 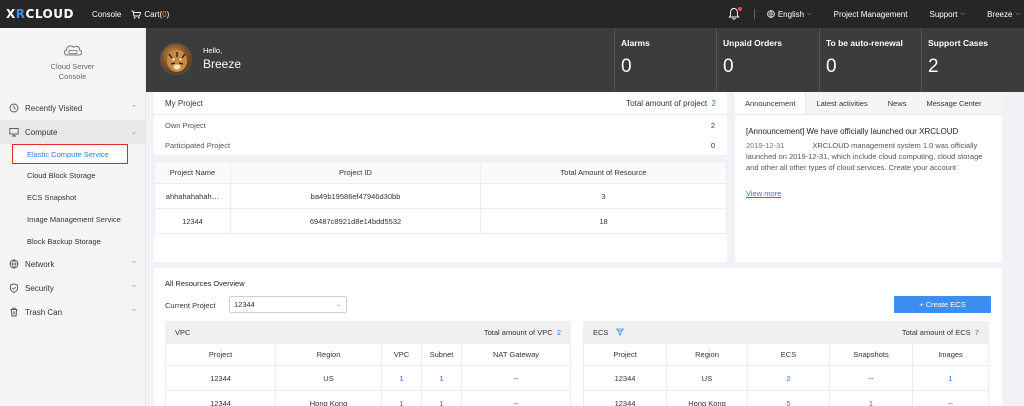 I want to click on vpc-total-count: 2, so click(x=559, y=332).